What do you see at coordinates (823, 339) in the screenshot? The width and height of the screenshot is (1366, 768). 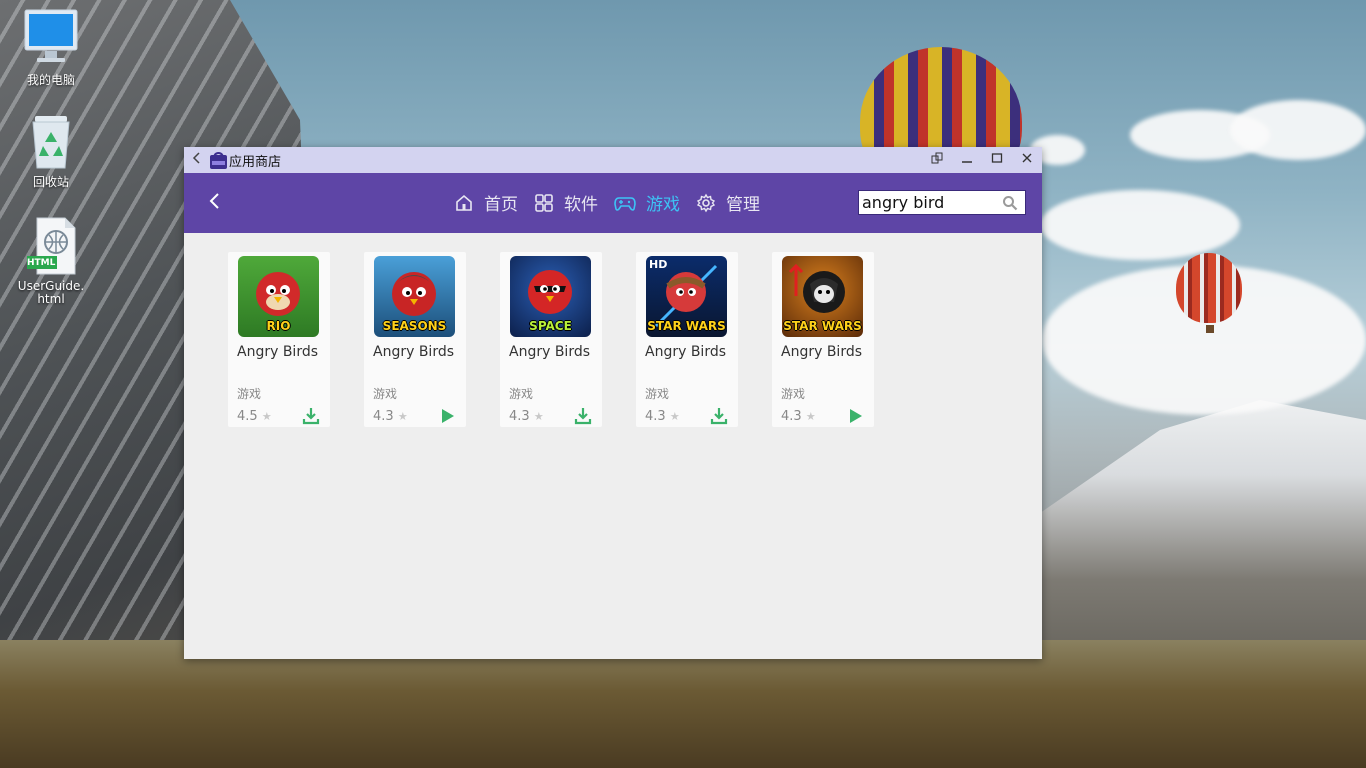 I see `app-card: STAR WARS Angry Birds 游戏 4.3 ★` at bounding box center [823, 339].